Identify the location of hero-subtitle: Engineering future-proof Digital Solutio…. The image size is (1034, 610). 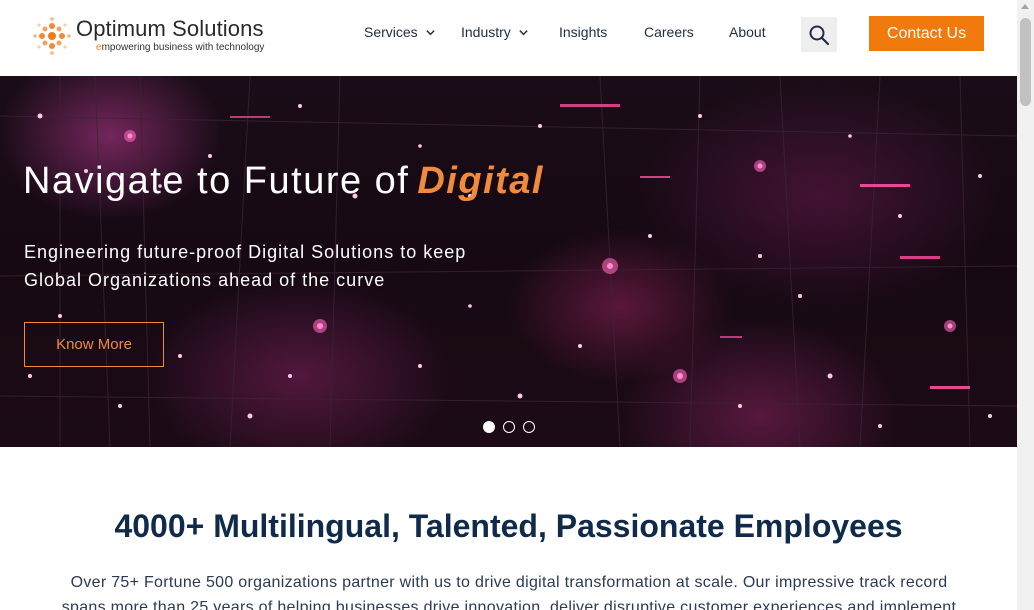
(284, 266).